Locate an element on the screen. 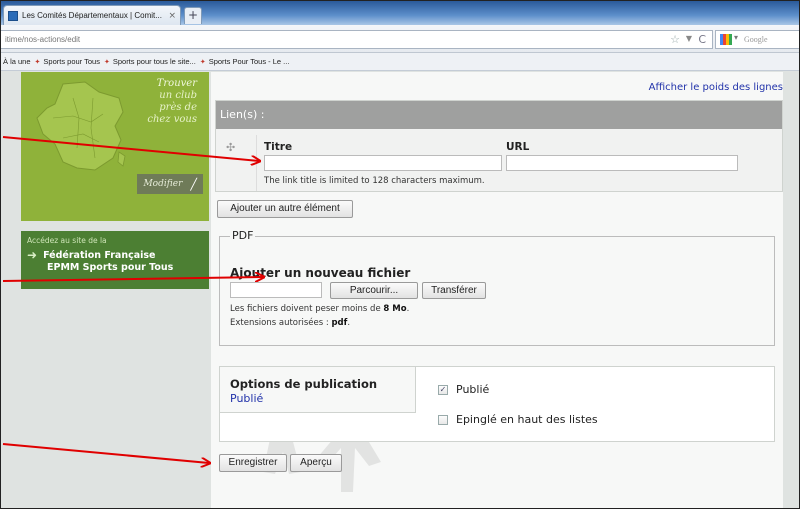  find-club-text: Trouver un club près de chez vous is located at coordinates (172, 102).